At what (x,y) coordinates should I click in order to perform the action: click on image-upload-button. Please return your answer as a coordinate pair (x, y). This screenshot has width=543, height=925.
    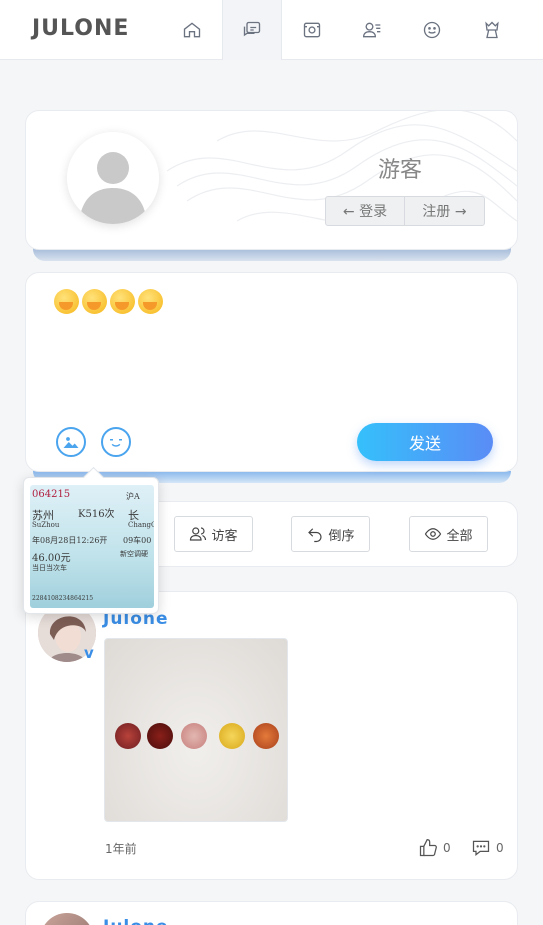
    Looking at the image, I should click on (71, 442).